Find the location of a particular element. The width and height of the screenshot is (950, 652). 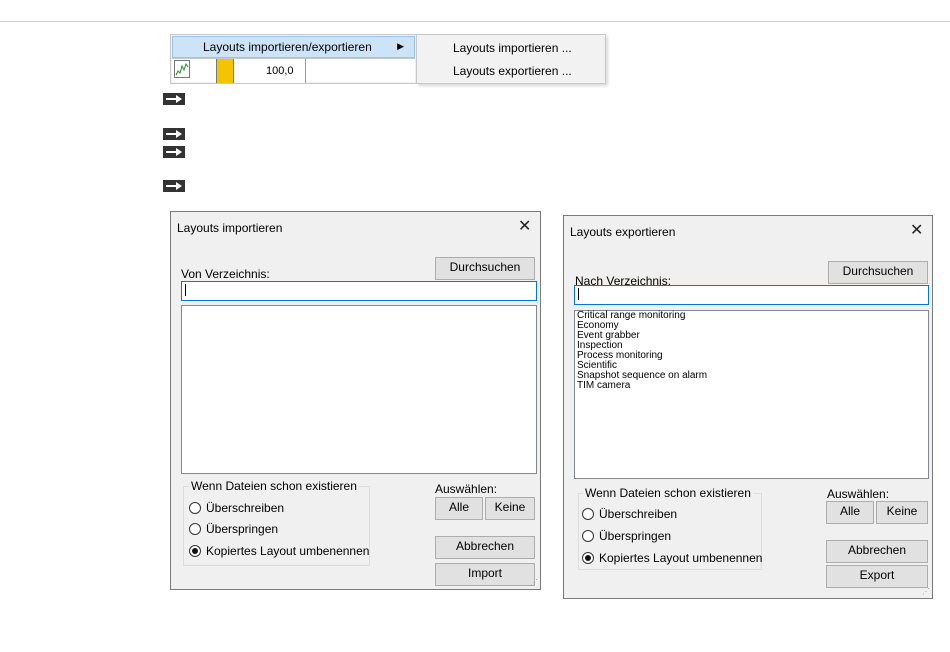

list-item: Process monitoring is located at coordinates (751, 356).